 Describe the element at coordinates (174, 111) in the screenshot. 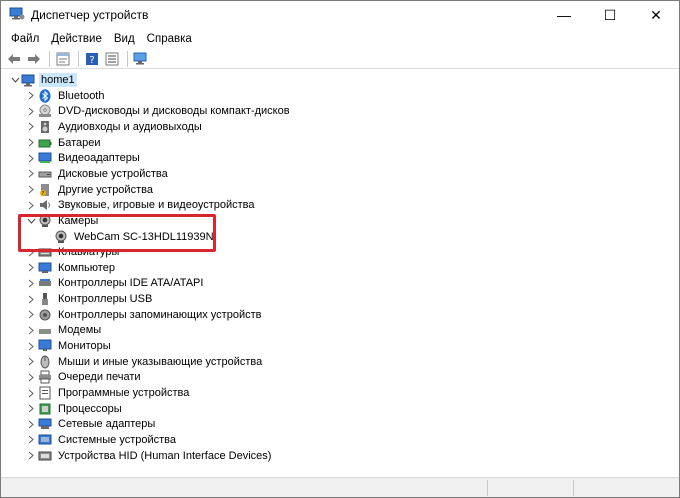

I see `tree-item-label: DVD-дисководы и дисководы компакт-дисков` at that location.